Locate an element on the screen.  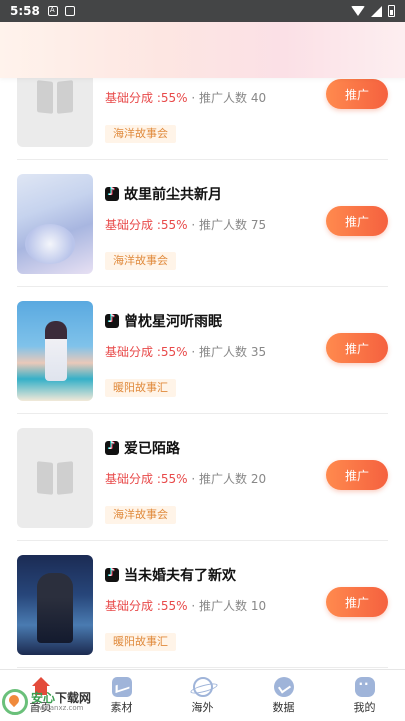
tab-overseas: 海外 is located at coordinates (202, 695).